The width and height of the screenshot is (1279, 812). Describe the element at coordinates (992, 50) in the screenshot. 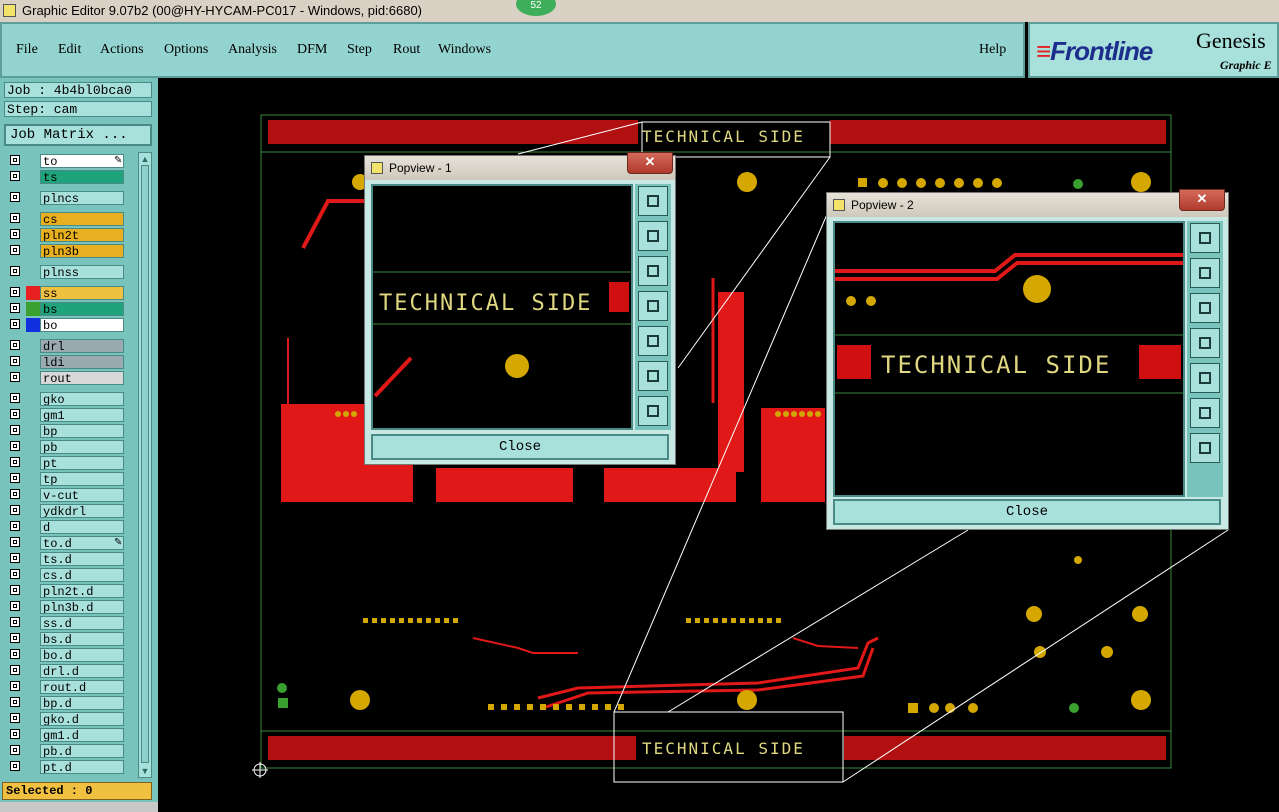

I see `menu-help: Help` at that location.